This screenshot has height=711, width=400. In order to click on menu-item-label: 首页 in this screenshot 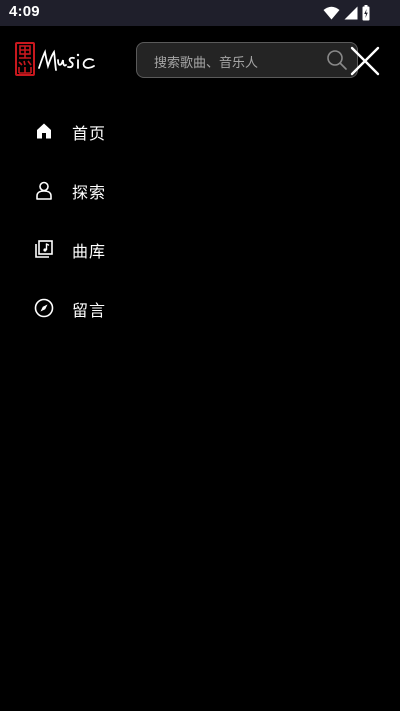, I will do `click(89, 133)`.